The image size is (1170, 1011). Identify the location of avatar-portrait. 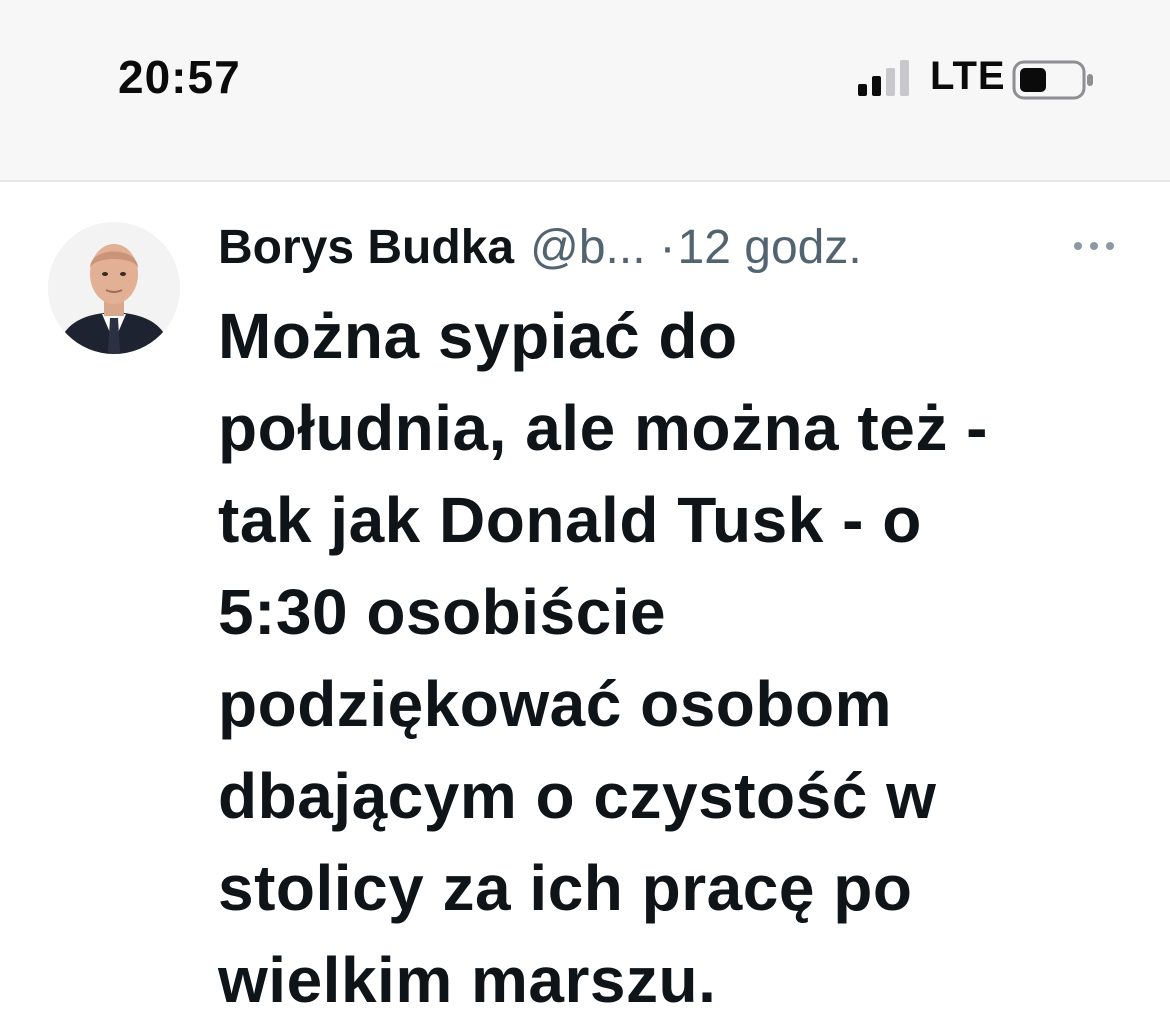
(114, 288).